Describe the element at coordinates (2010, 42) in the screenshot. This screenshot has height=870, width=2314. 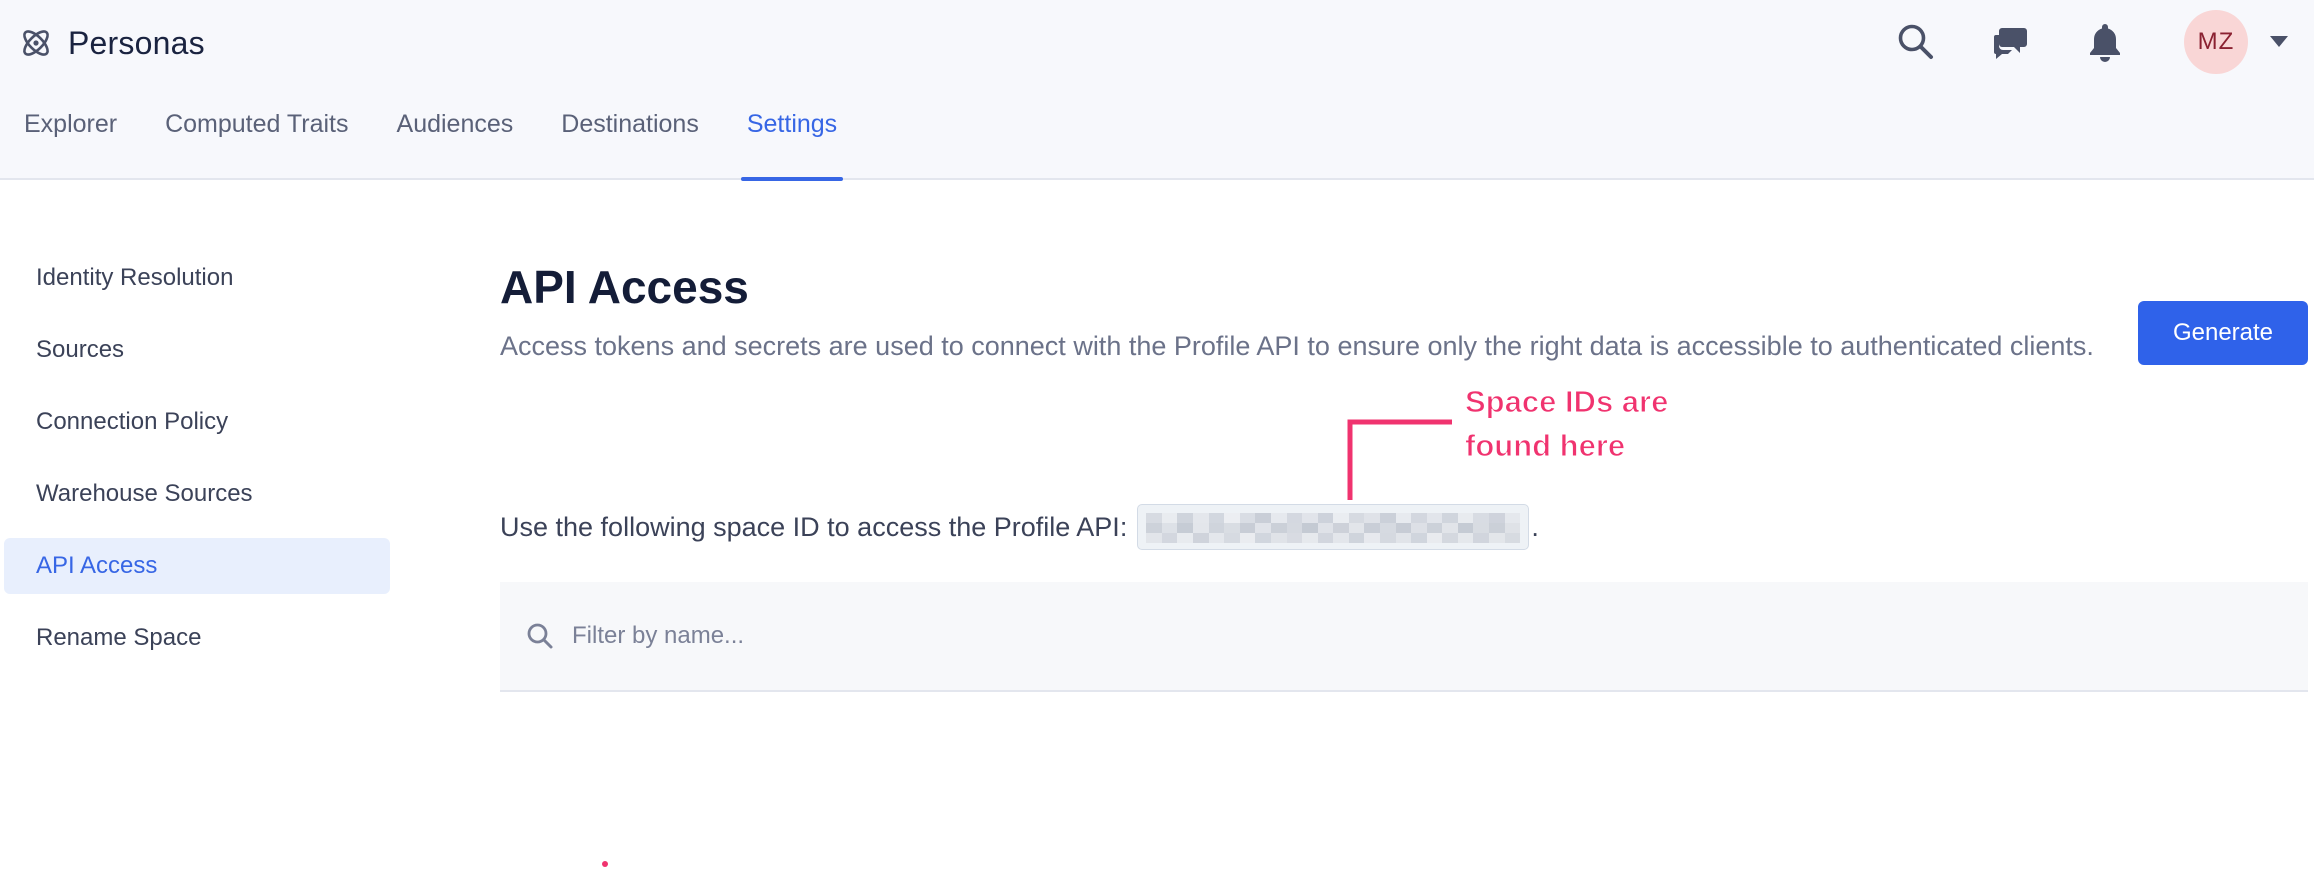
I see `chat-icon` at that location.